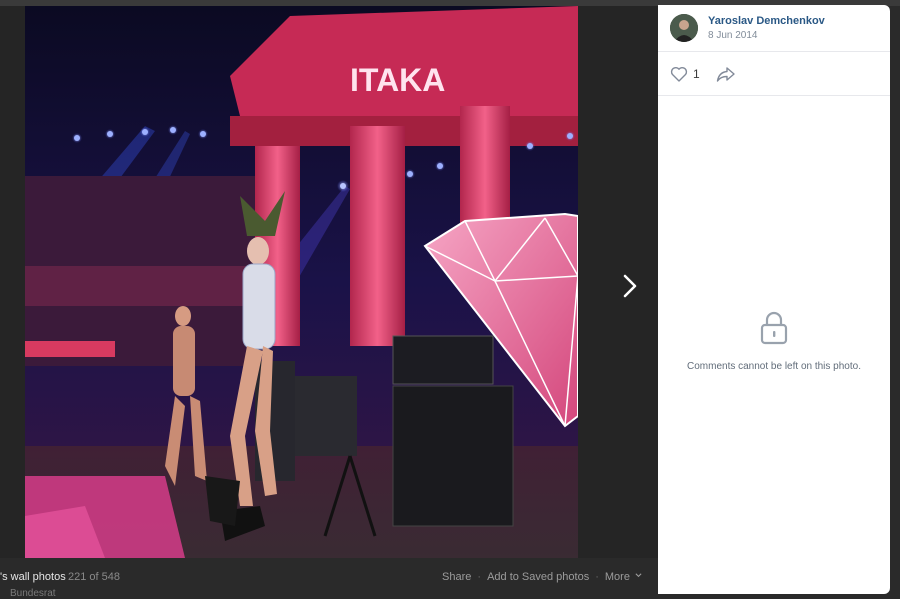 This screenshot has width=900, height=599. I want to click on more-menu-button: More, so click(623, 577).